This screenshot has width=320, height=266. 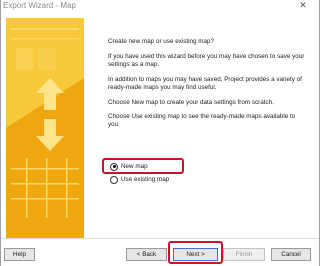 What do you see at coordinates (244, 254) in the screenshot?
I see `finish-button: Finish` at bounding box center [244, 254].